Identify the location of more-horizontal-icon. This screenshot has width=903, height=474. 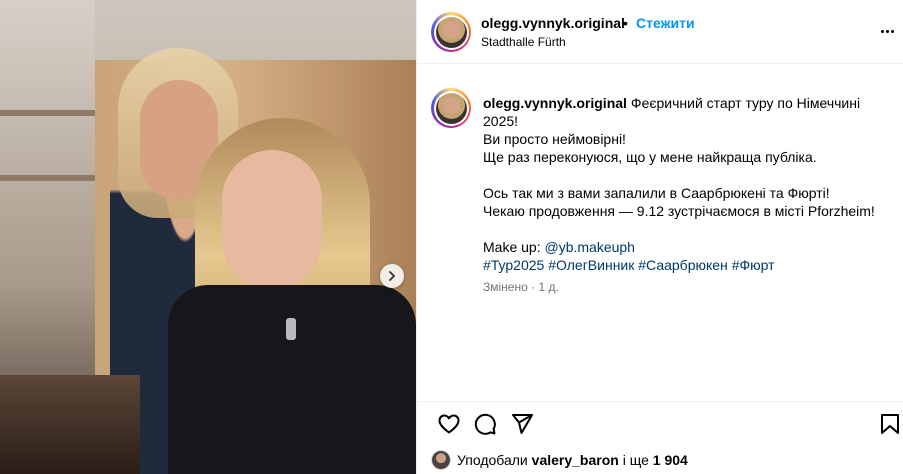
(882, 31).